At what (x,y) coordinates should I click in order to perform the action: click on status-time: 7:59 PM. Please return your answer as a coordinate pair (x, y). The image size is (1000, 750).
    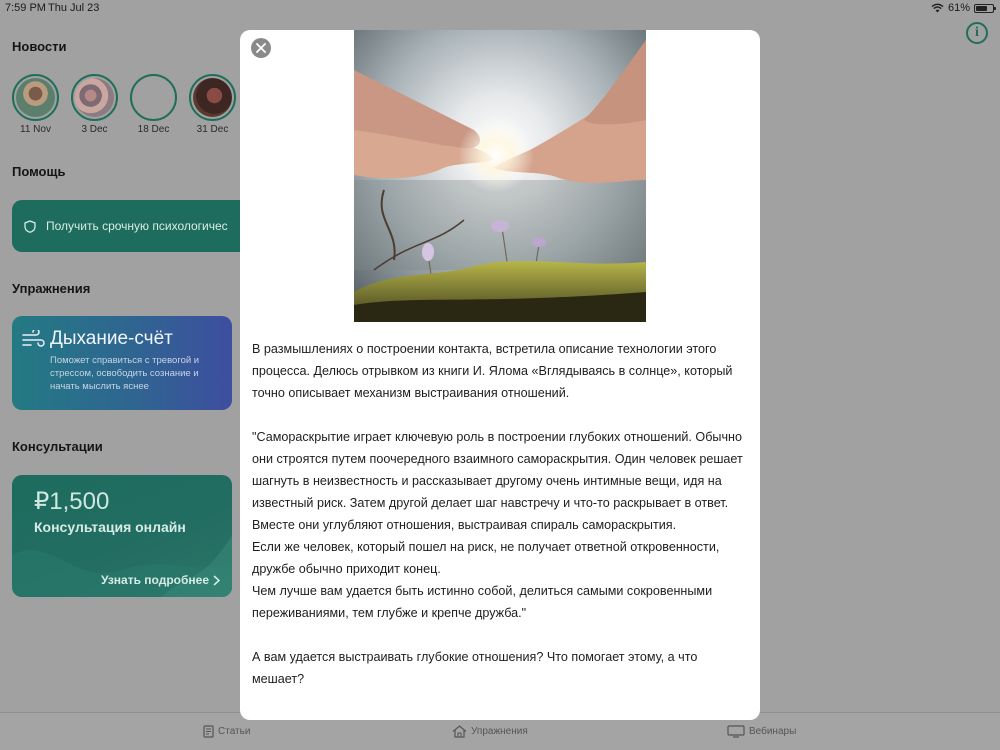
    Looking at the image, I should click on (25, 8).